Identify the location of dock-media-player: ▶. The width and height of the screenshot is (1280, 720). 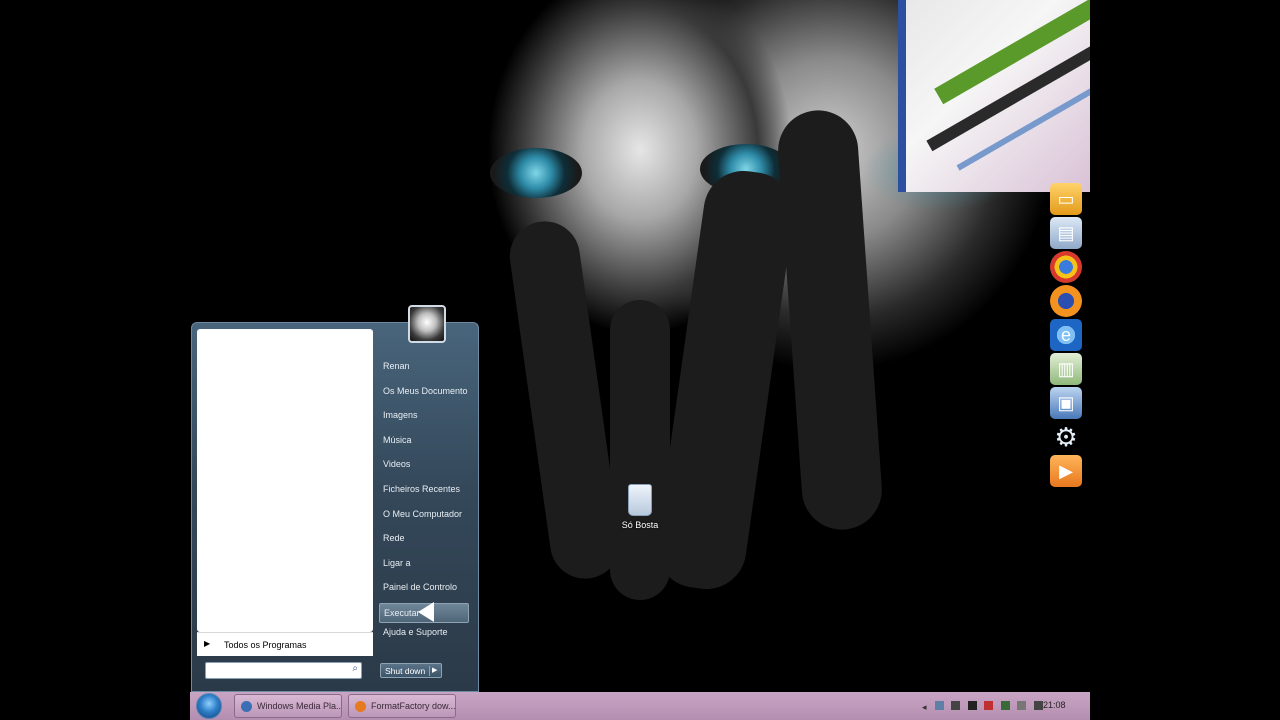
(1066, 471).